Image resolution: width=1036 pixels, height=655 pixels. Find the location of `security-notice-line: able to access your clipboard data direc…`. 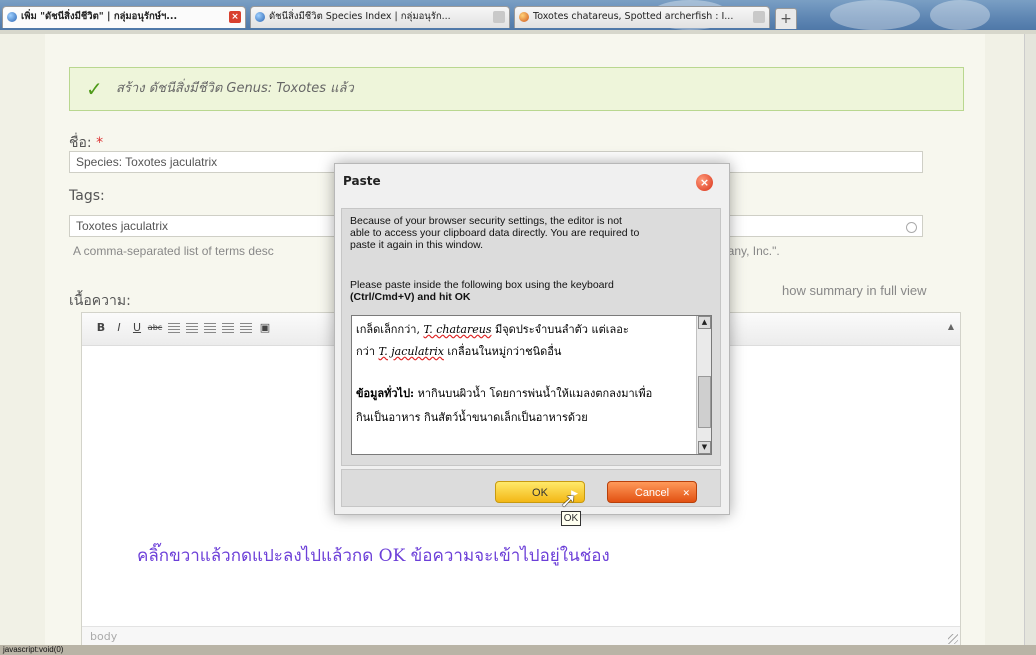

security-notice-line: able to access your clipboard data direc… is located at coordinates (495, 233).